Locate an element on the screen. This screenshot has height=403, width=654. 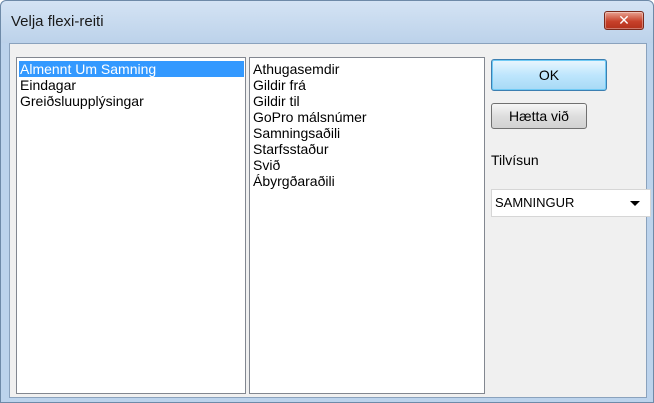
list-item: Almennt Um Samning is located at coordinates (131, 69).